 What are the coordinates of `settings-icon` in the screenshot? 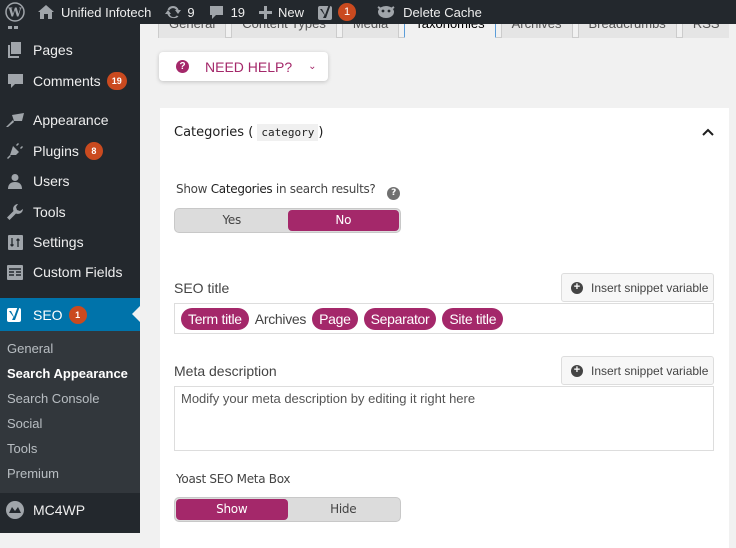 It's located at (15, 242).